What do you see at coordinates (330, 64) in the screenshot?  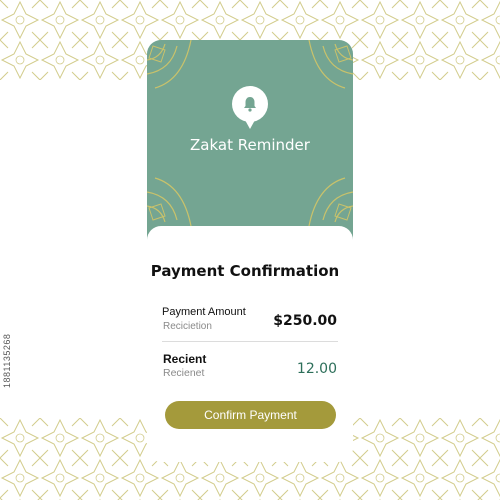 I see `corner-ornament-top-right` at bounding box center [330, 64].